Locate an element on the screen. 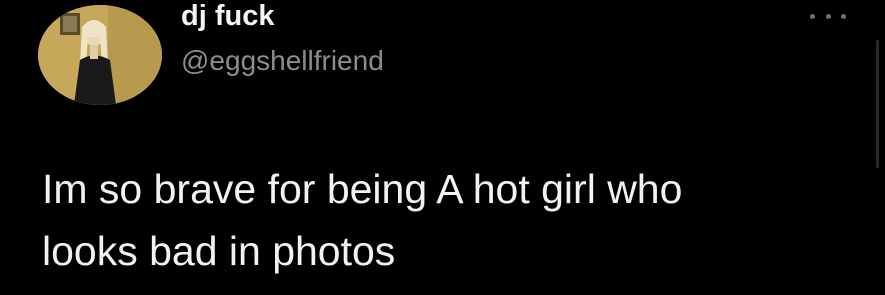 The image size is (885, 295). scrollbar is located at coordinates (877, 104).